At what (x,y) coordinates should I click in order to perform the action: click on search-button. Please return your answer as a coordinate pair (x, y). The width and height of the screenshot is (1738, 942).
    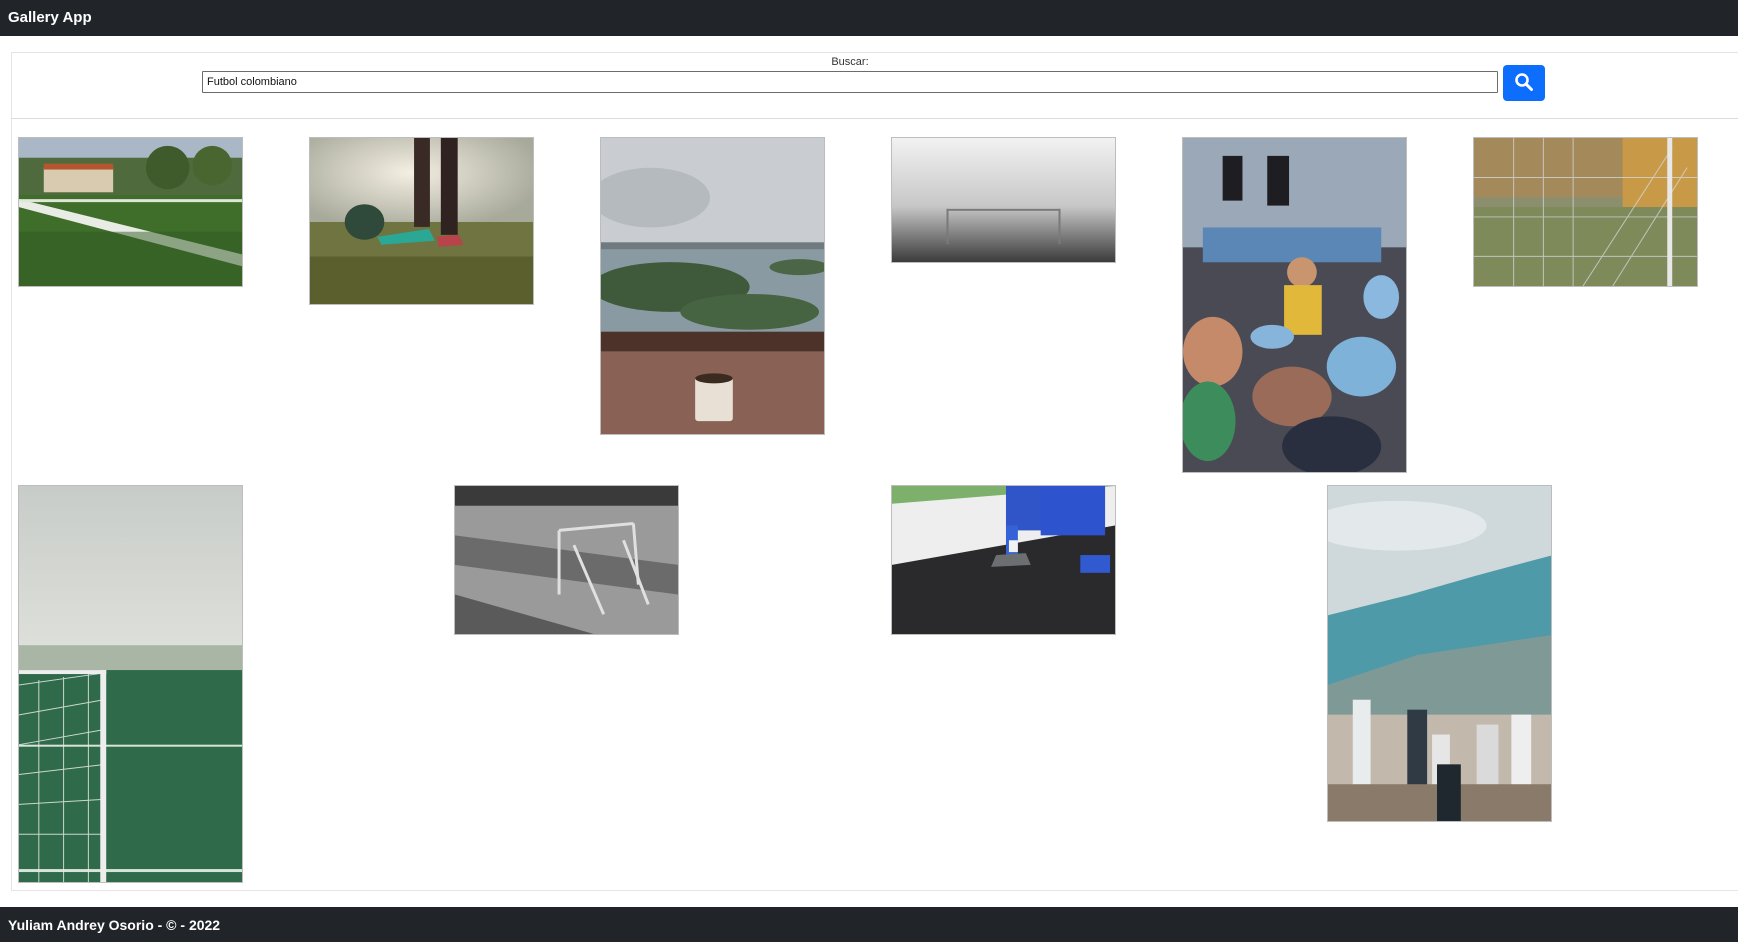
    Looking at the image, I should click on (1524, 83).